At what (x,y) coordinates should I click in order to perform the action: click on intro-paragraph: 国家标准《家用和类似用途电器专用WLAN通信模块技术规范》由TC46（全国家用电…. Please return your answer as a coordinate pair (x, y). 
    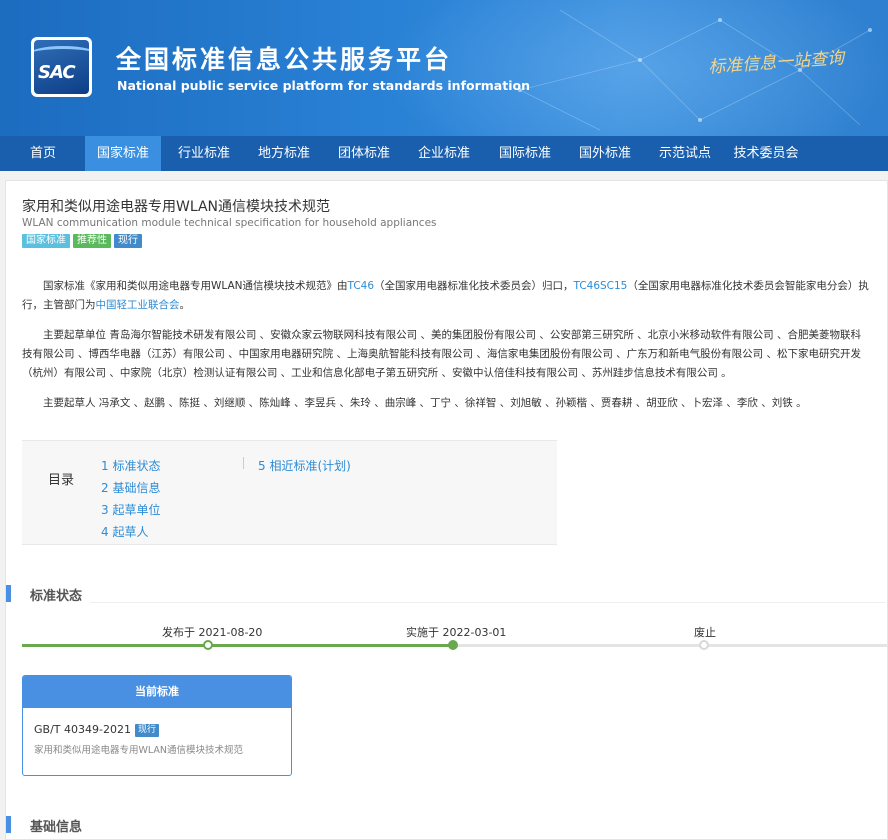
    Looking at the image, I should click on (446, 296).